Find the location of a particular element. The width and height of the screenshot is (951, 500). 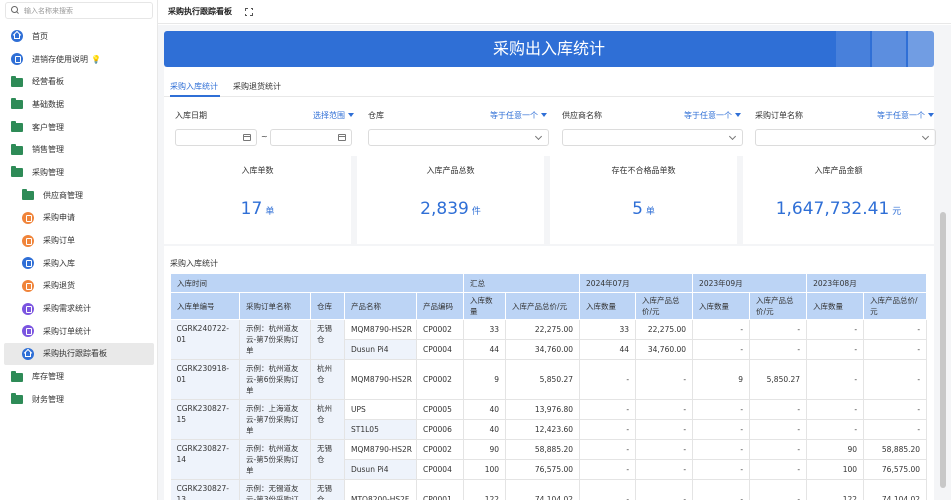

value-cell: 12,423.60 is located at coordinates (543, 429).